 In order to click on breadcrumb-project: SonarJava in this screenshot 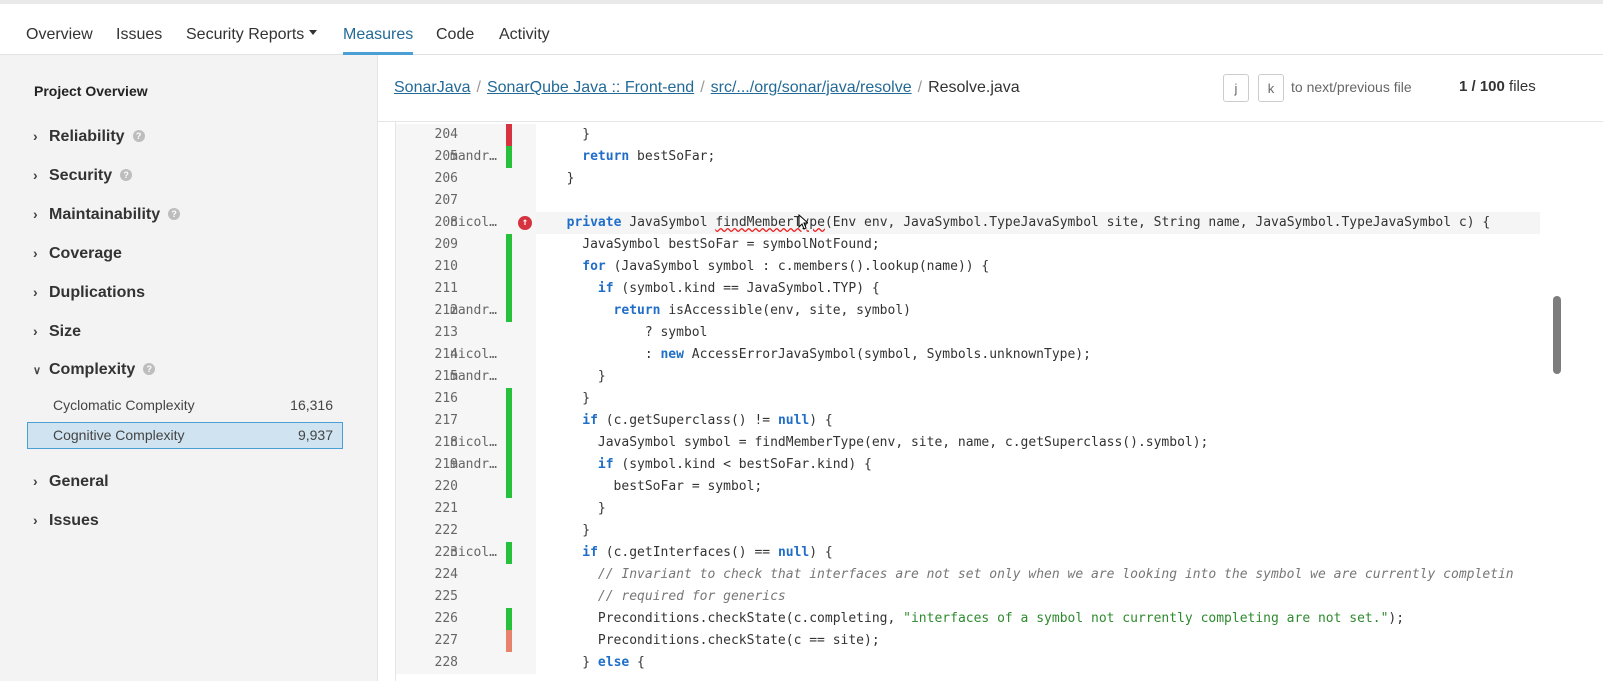, I will do `click(432, 87)`.